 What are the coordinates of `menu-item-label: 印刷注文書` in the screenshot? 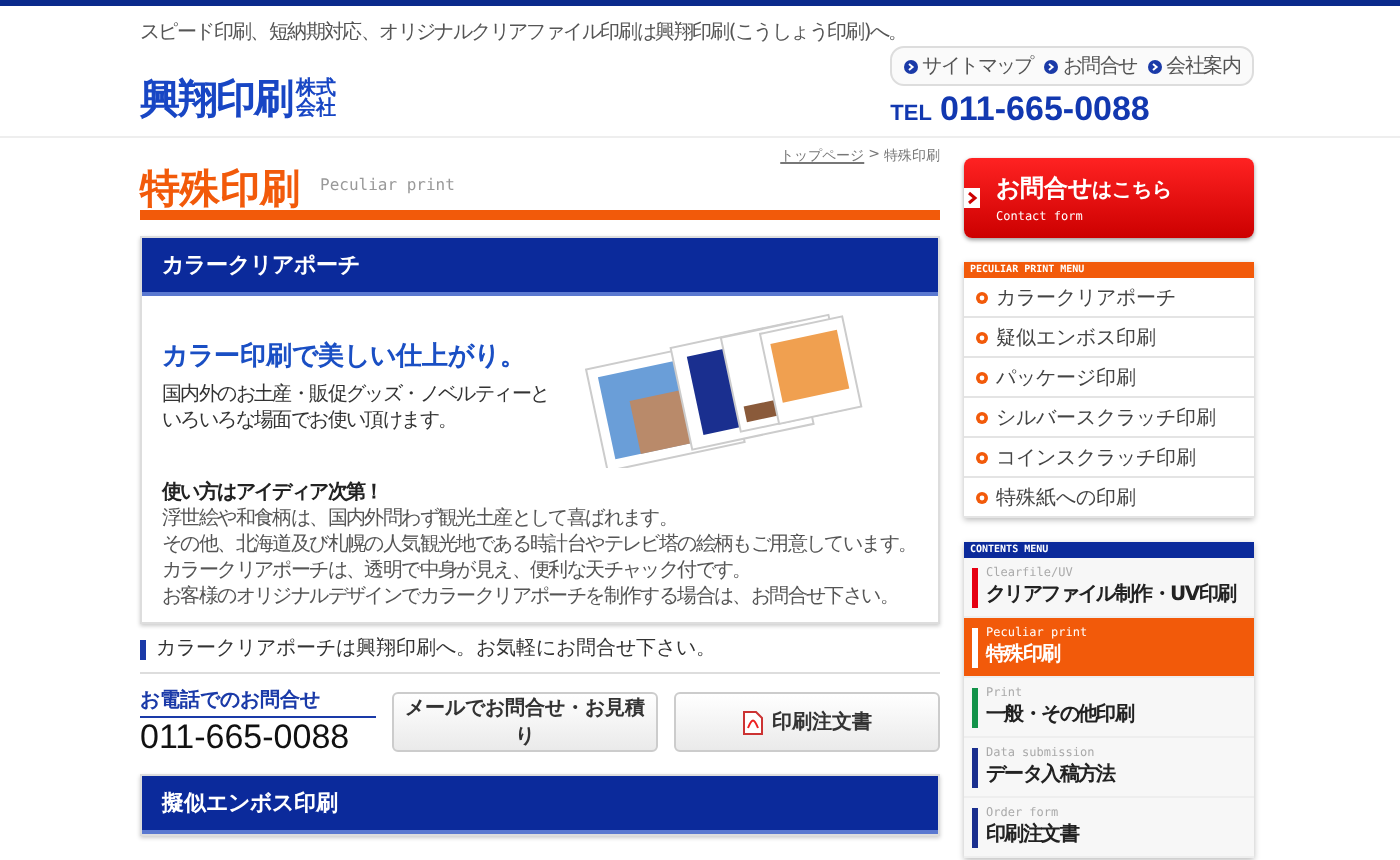 It's located at (1032, 834).